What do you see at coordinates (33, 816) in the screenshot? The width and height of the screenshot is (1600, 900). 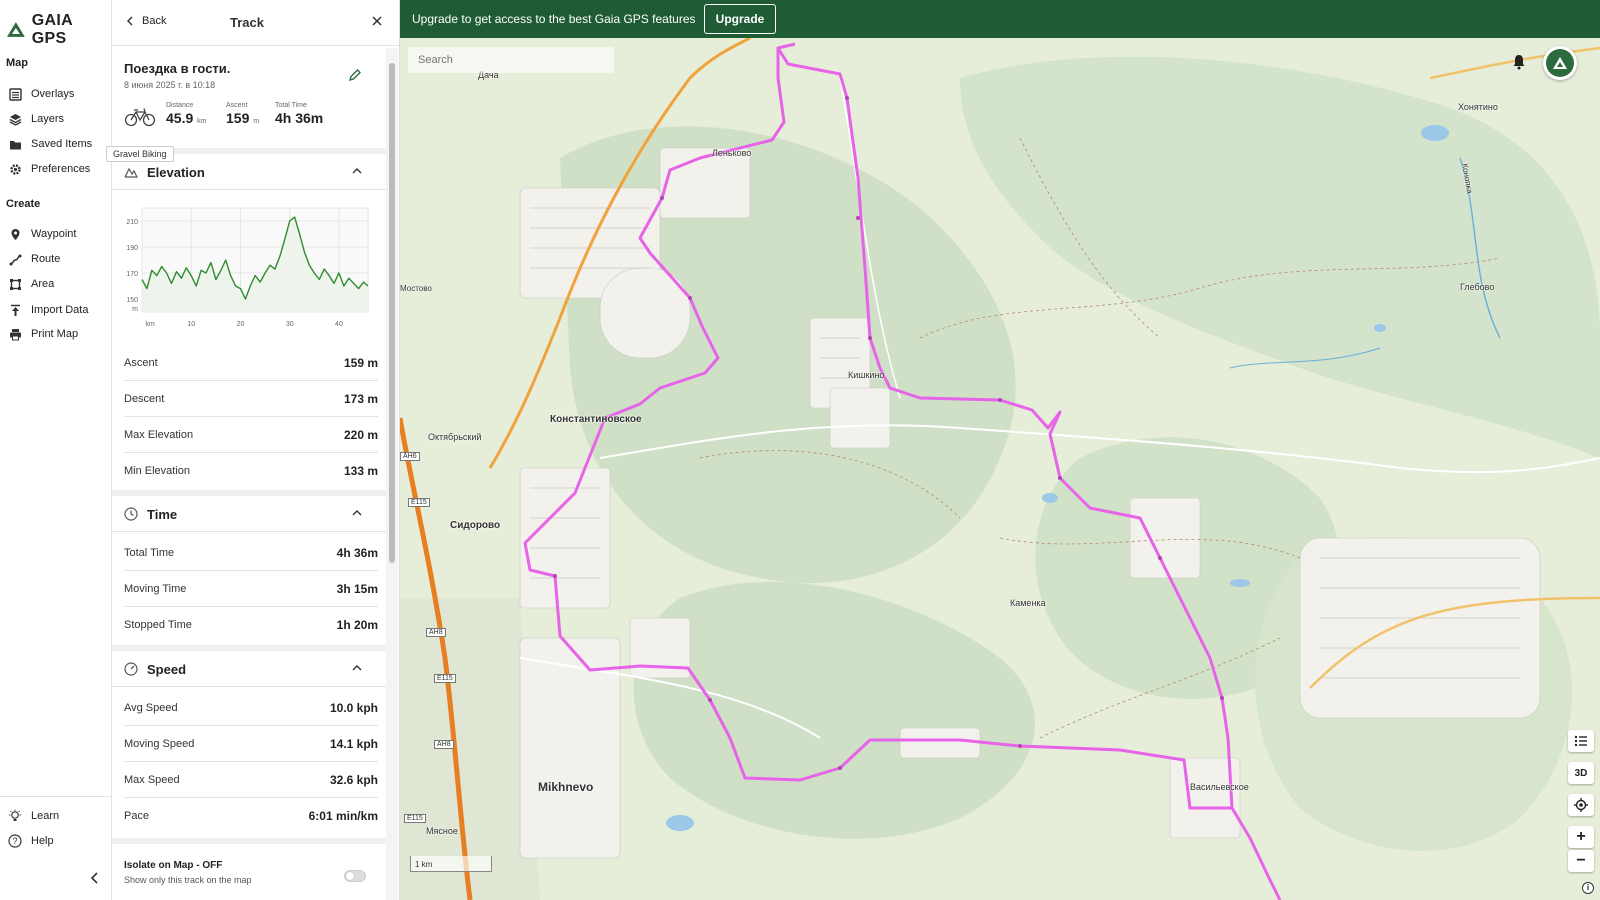 I see `nav-item-learn: Learn` at bounding box center [33, 816].